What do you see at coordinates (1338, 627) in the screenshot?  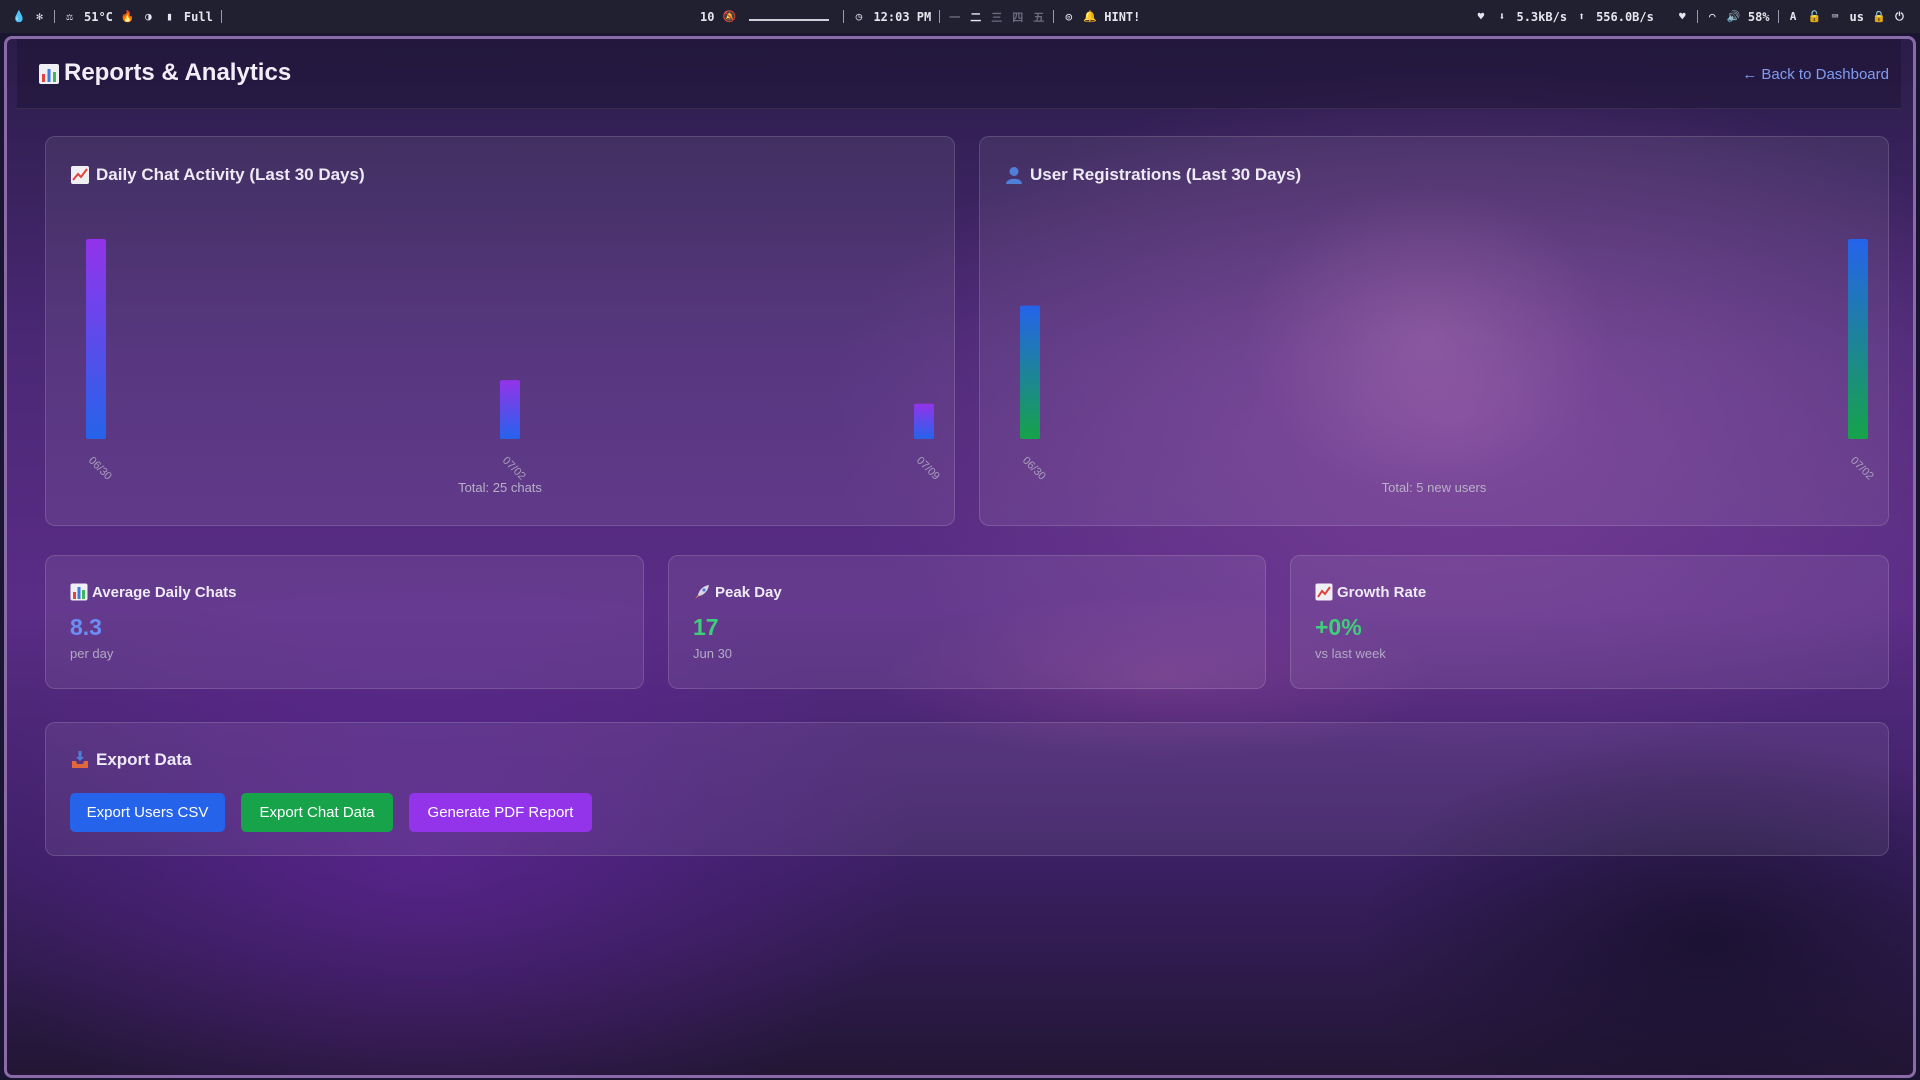 I see `growth-rate-value: +0%` at bounding box center [1338, 627].